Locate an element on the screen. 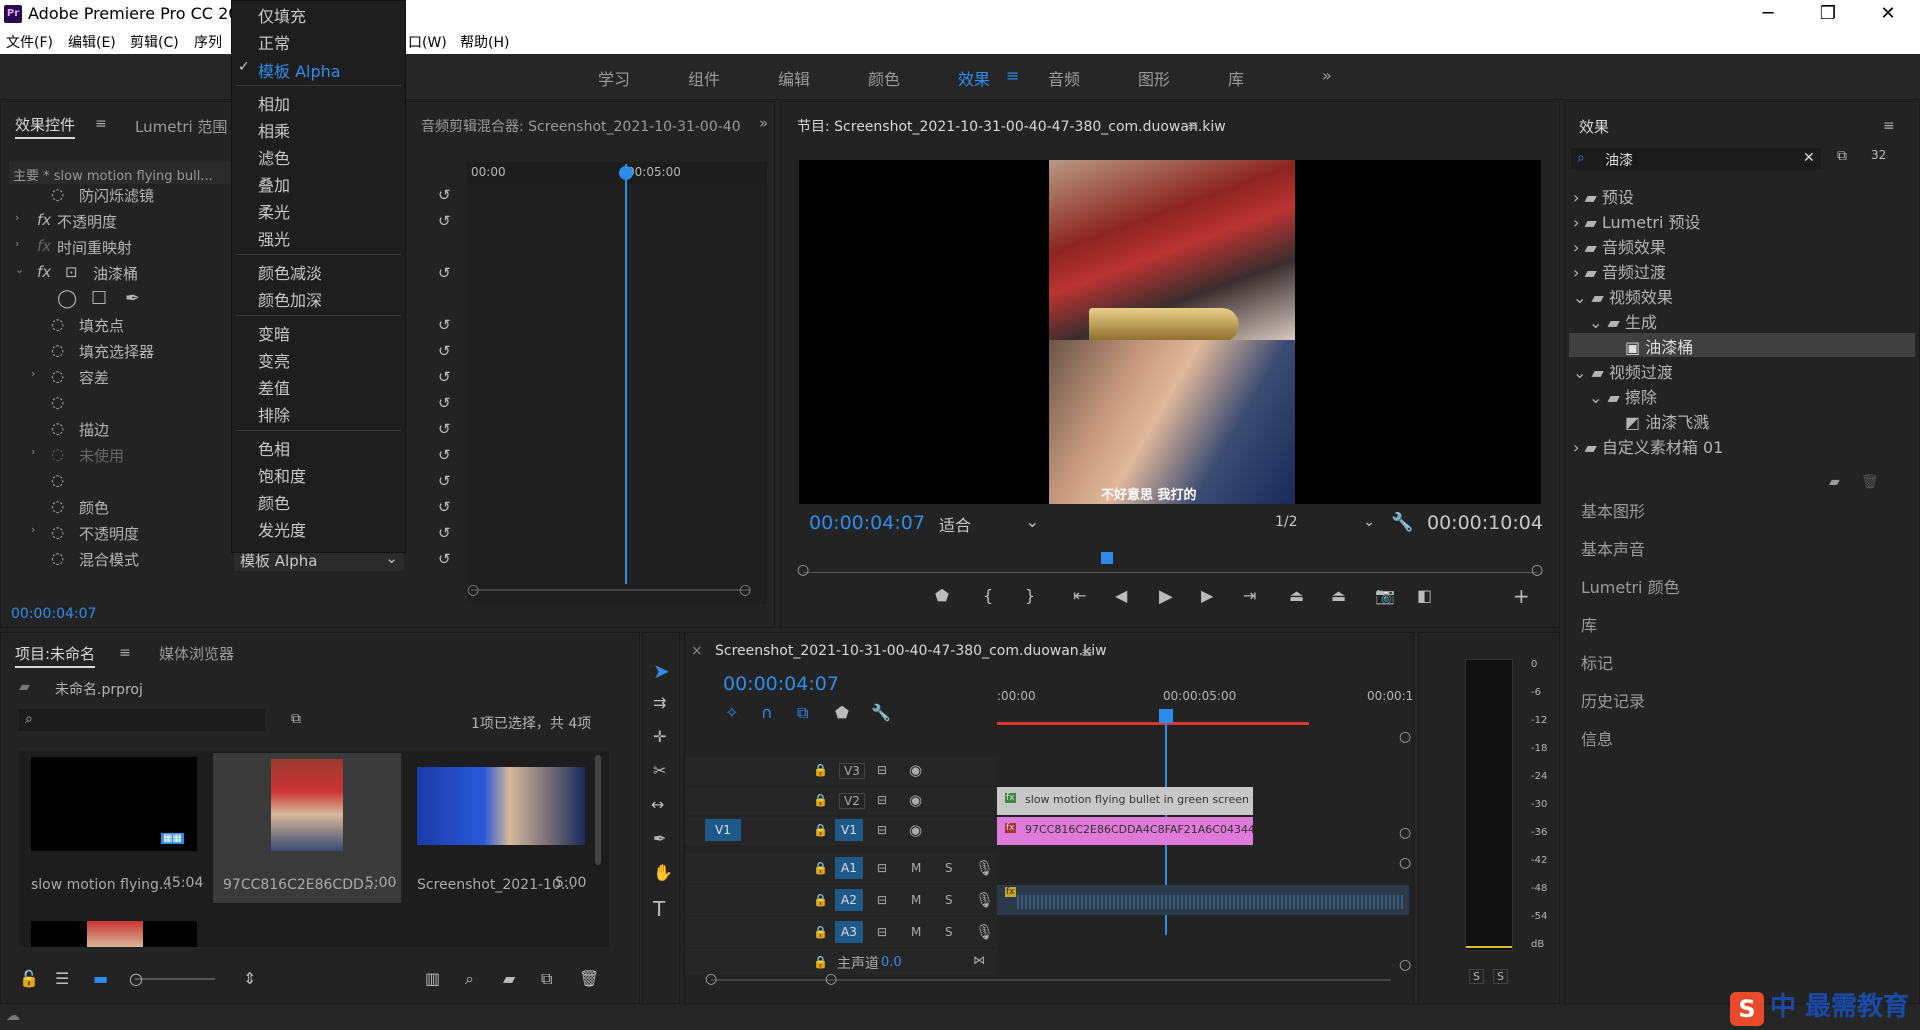  thumbnail-size-slider is located at coordinates (175, 979).